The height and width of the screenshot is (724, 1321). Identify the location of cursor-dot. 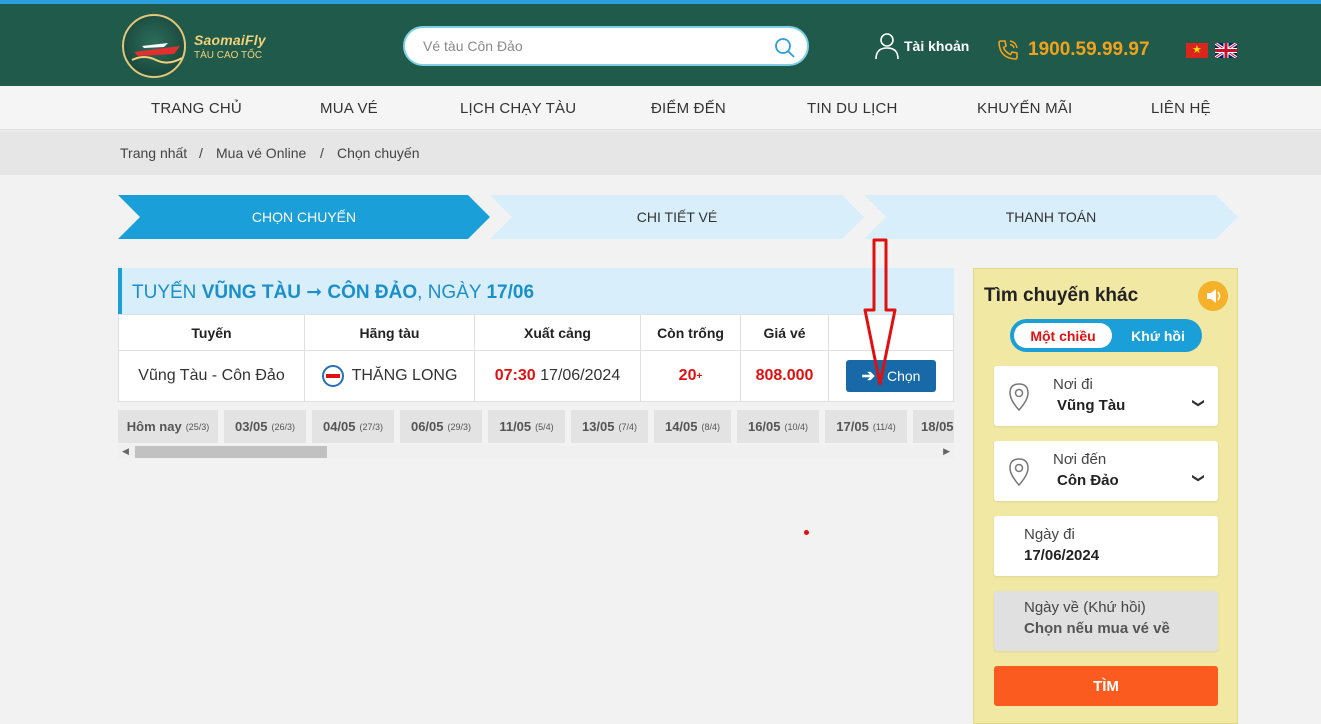
(806, 532).